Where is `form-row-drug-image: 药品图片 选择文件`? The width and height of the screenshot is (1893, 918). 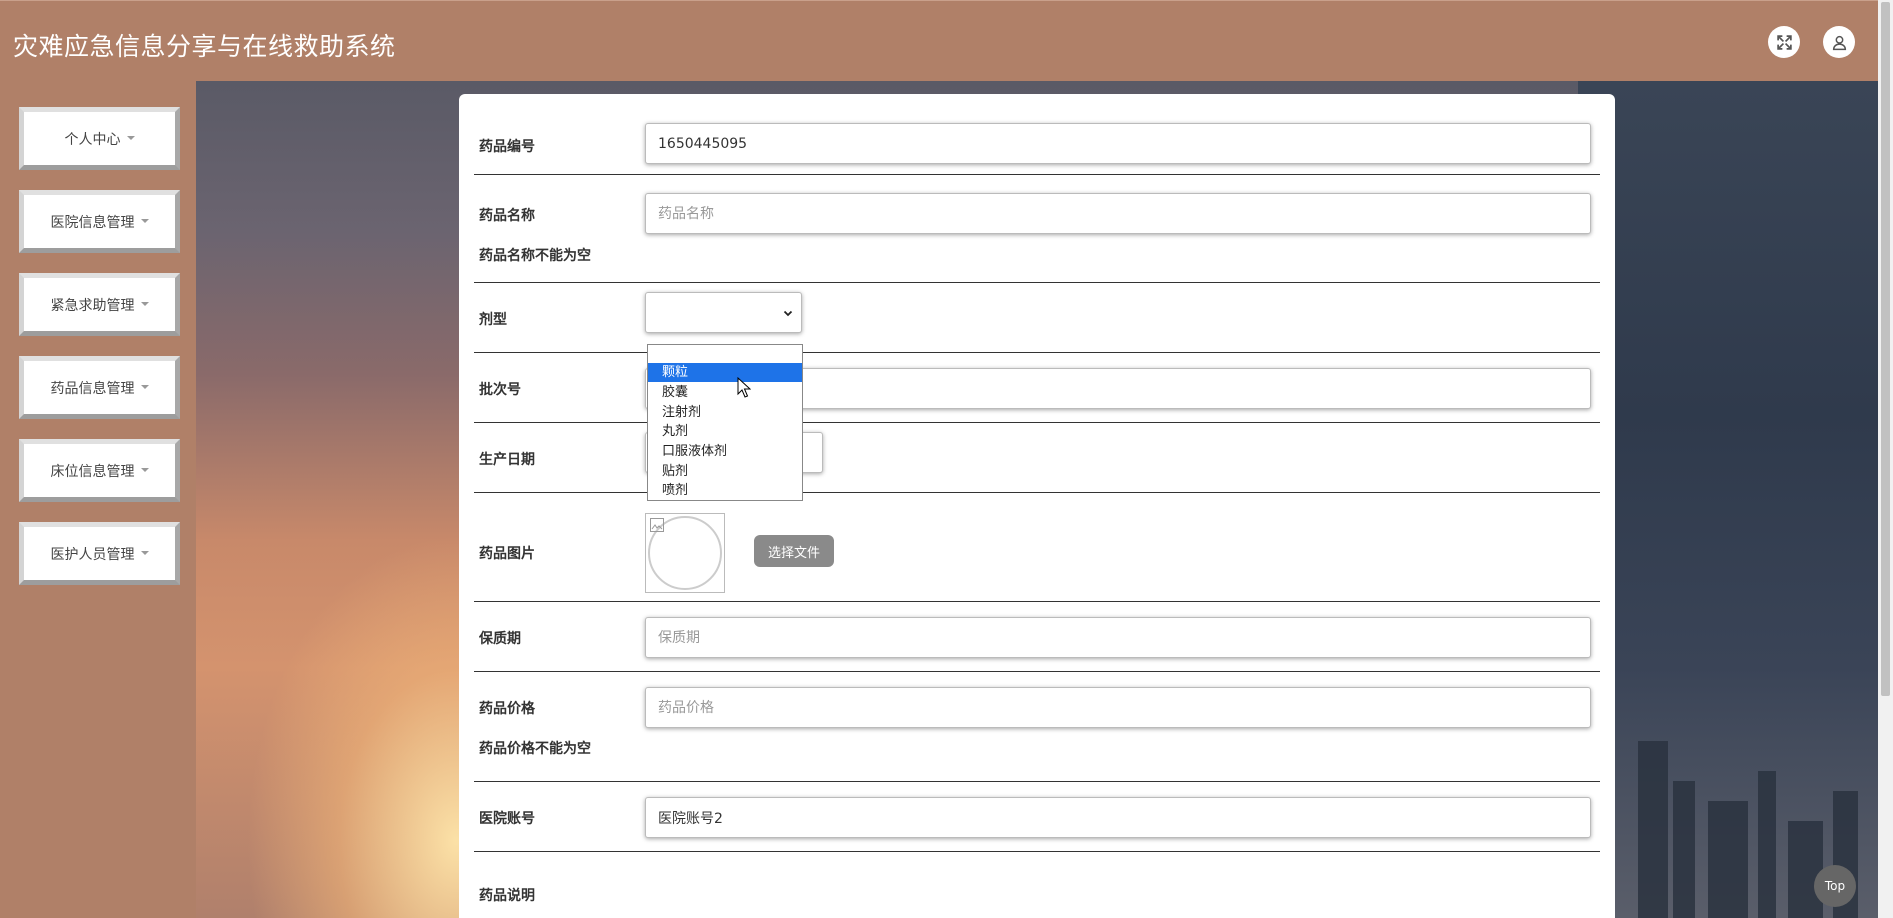
form-row-drug-image: 药品图片 选择文件 is located at coordinates (1037, 547).